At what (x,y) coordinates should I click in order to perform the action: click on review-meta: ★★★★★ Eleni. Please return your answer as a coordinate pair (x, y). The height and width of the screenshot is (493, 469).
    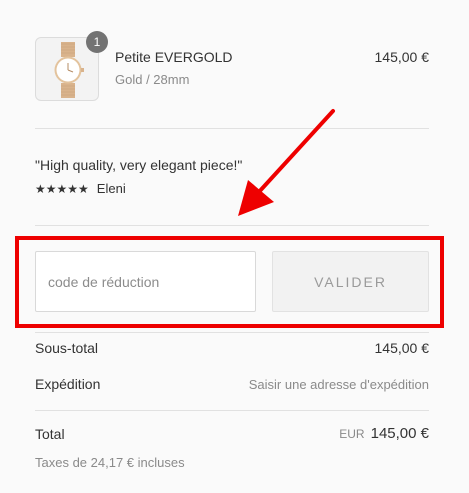
    Looking at the image, I should click on (80, 188).